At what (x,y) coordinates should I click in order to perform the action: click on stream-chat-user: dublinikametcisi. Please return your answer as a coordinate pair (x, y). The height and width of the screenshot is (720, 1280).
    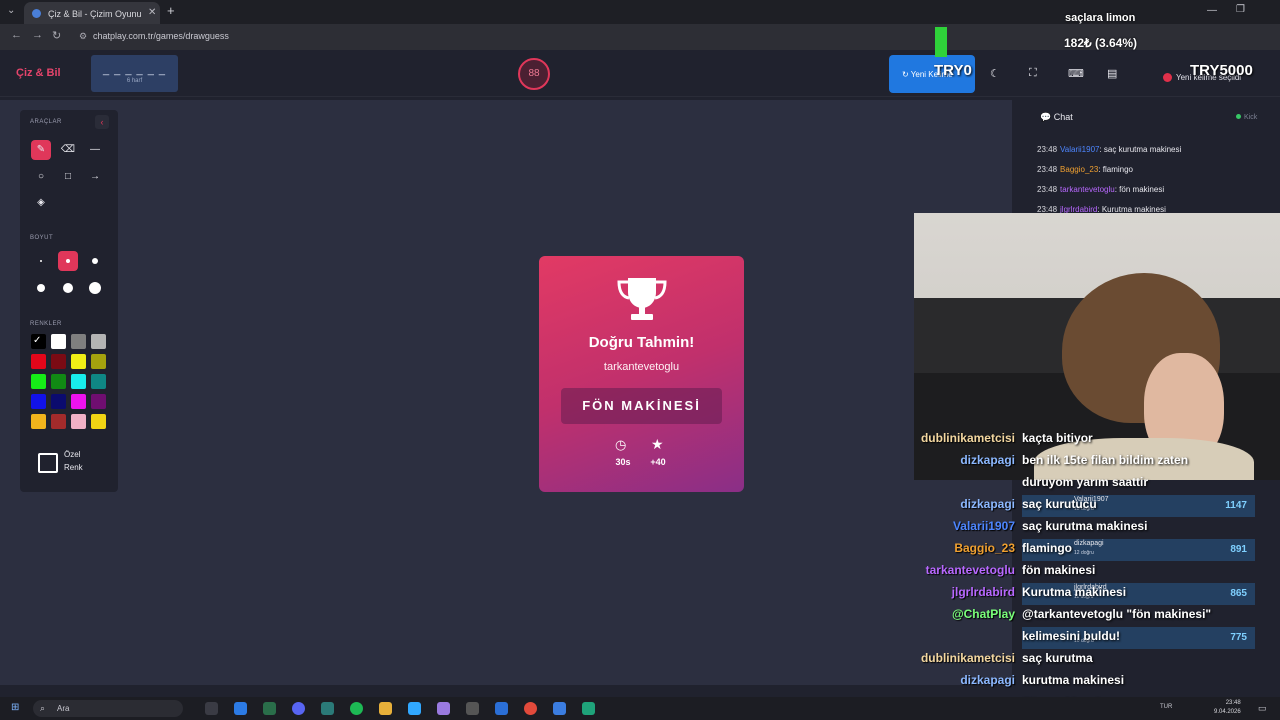
    Looking at the image, I should click on (967, 438).